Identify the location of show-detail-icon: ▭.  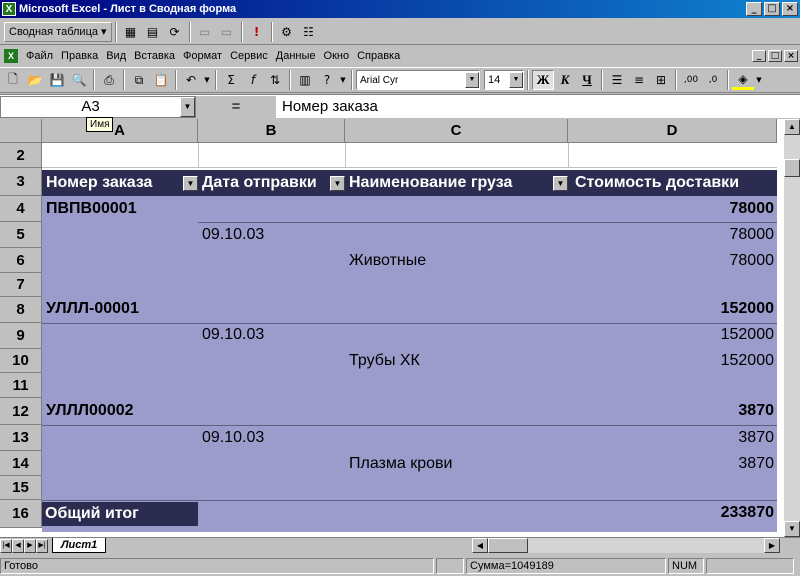
(227, 32).